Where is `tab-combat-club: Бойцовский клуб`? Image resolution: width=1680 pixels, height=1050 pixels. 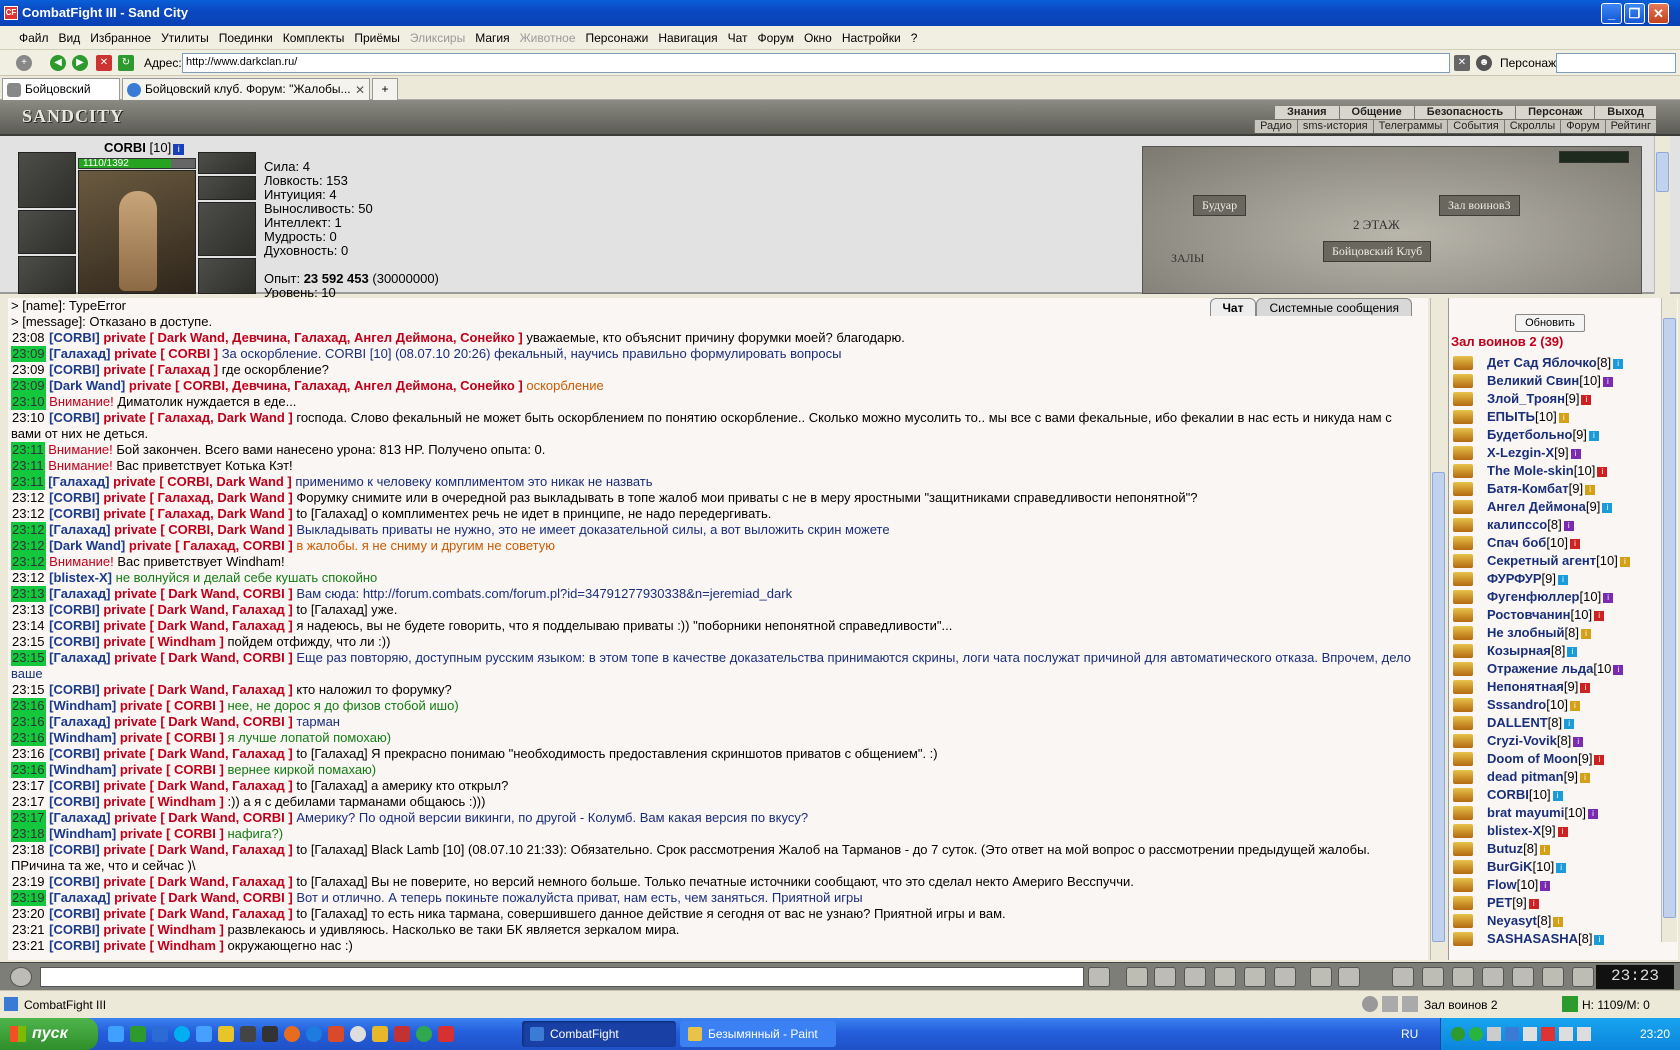
tab-combat-club: Бойцовский клуб is located at coordinates (61, 97).